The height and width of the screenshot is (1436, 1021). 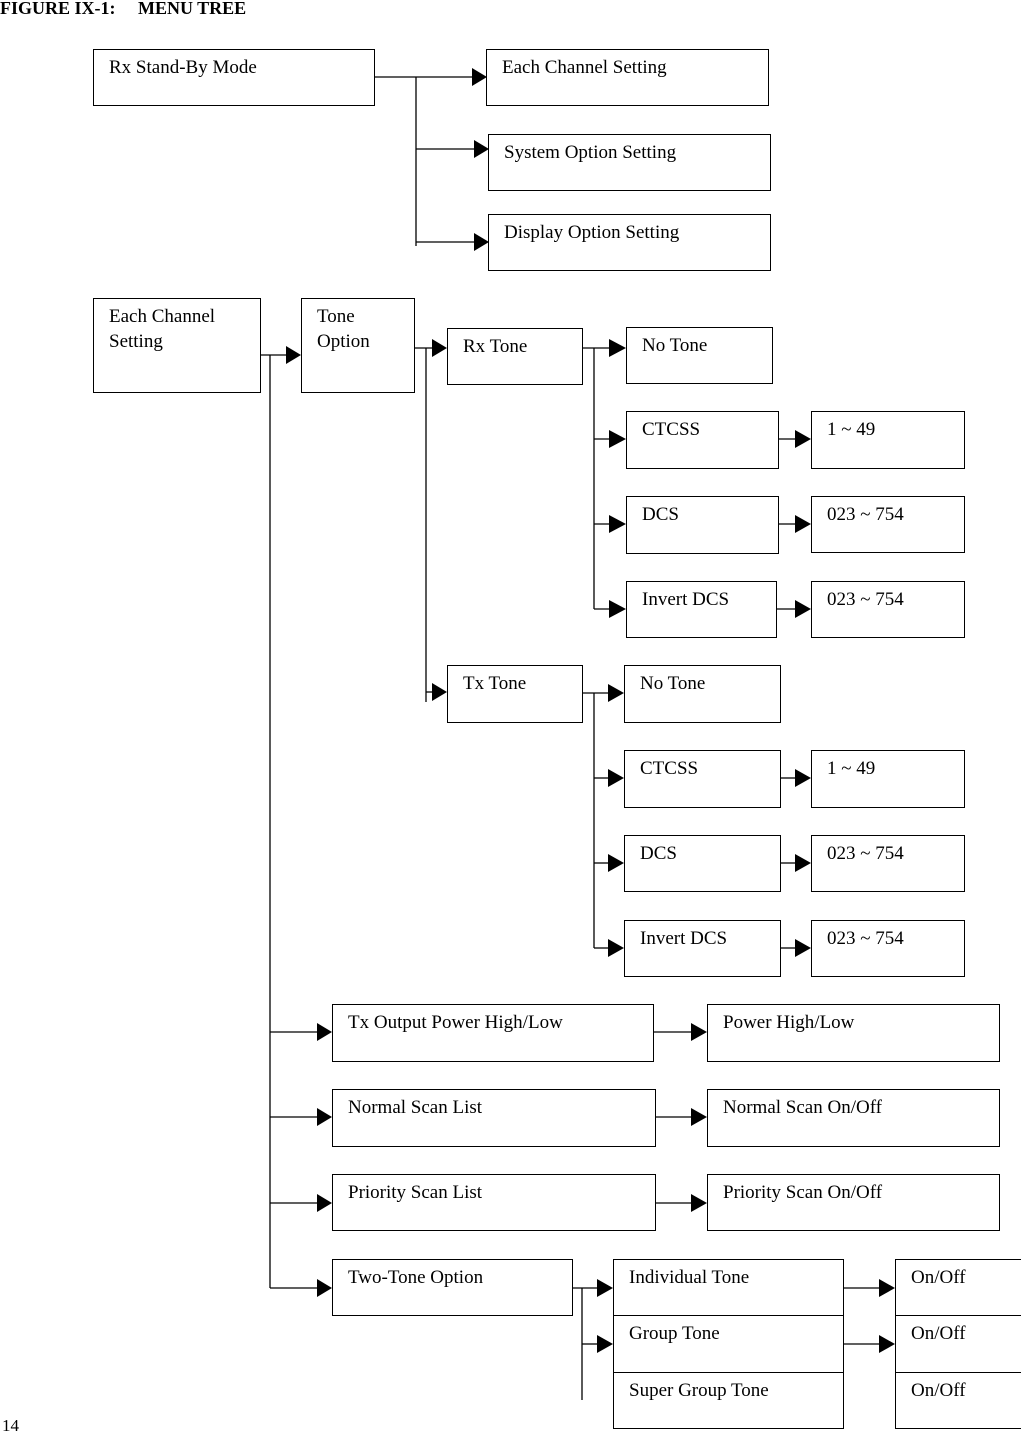 What do you see at coordinates (494, 1202) in the screenshot?
I see `node-priority-scan-list: Priority Scan List` at bounding box center [494, 1202].